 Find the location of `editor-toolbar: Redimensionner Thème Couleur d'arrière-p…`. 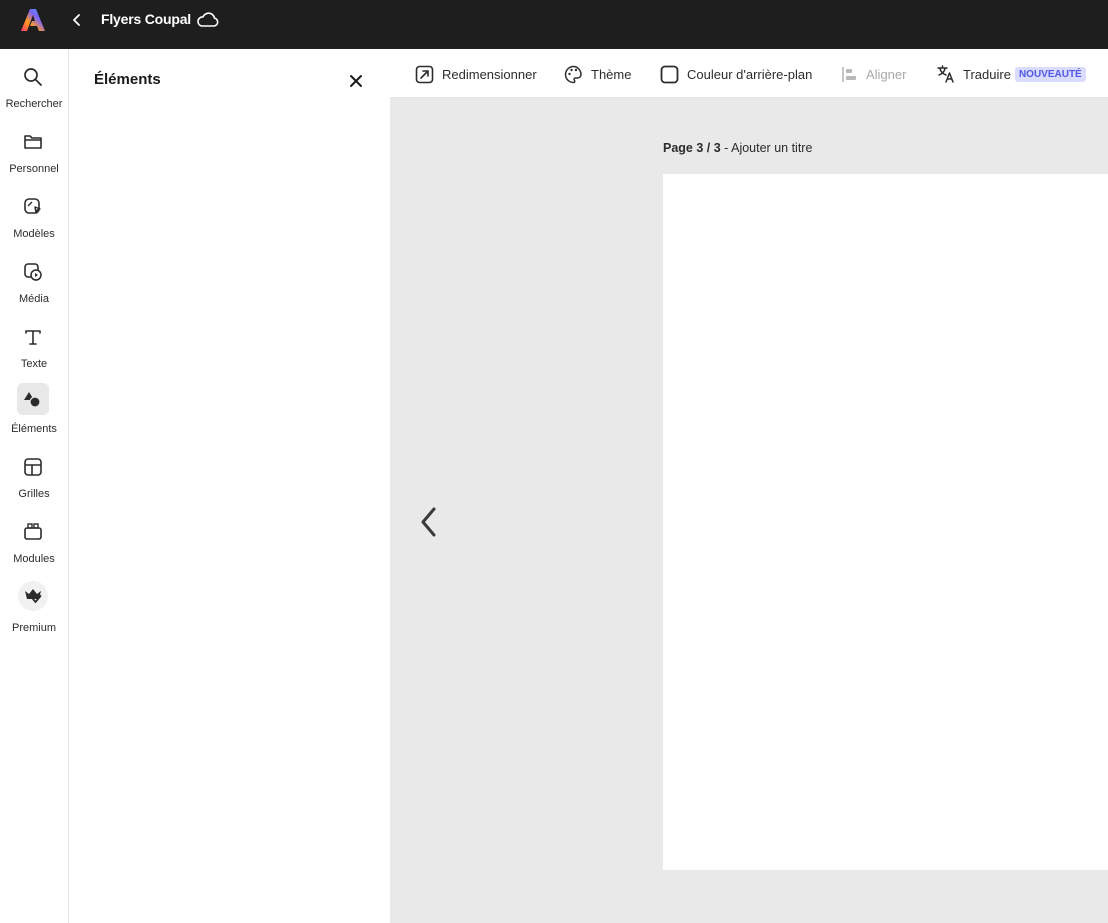

editor-toolbar: Redimensionner Thème Couleur d'arrière-p… is located at coordinates (749, 73).